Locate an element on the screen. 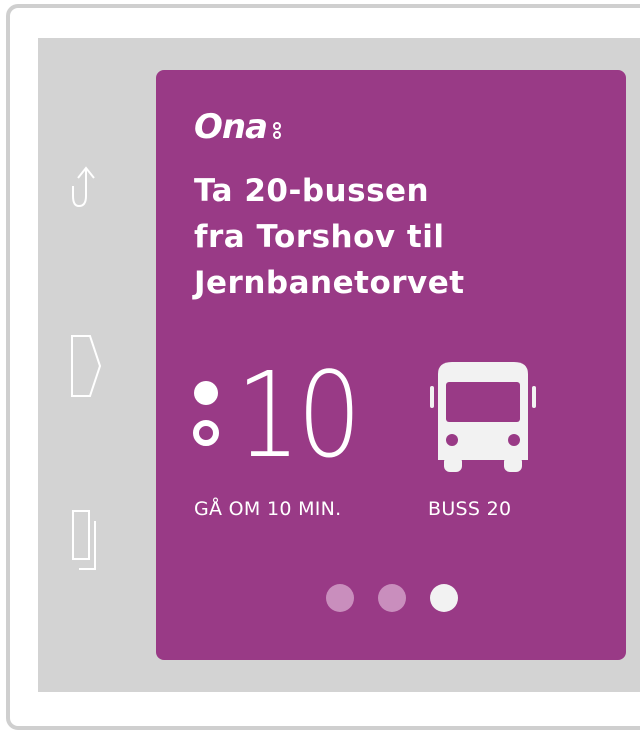 Image resolution: width=640 pixels, height=740 pixels. page-dot-active is located at coordinates (444, 598).